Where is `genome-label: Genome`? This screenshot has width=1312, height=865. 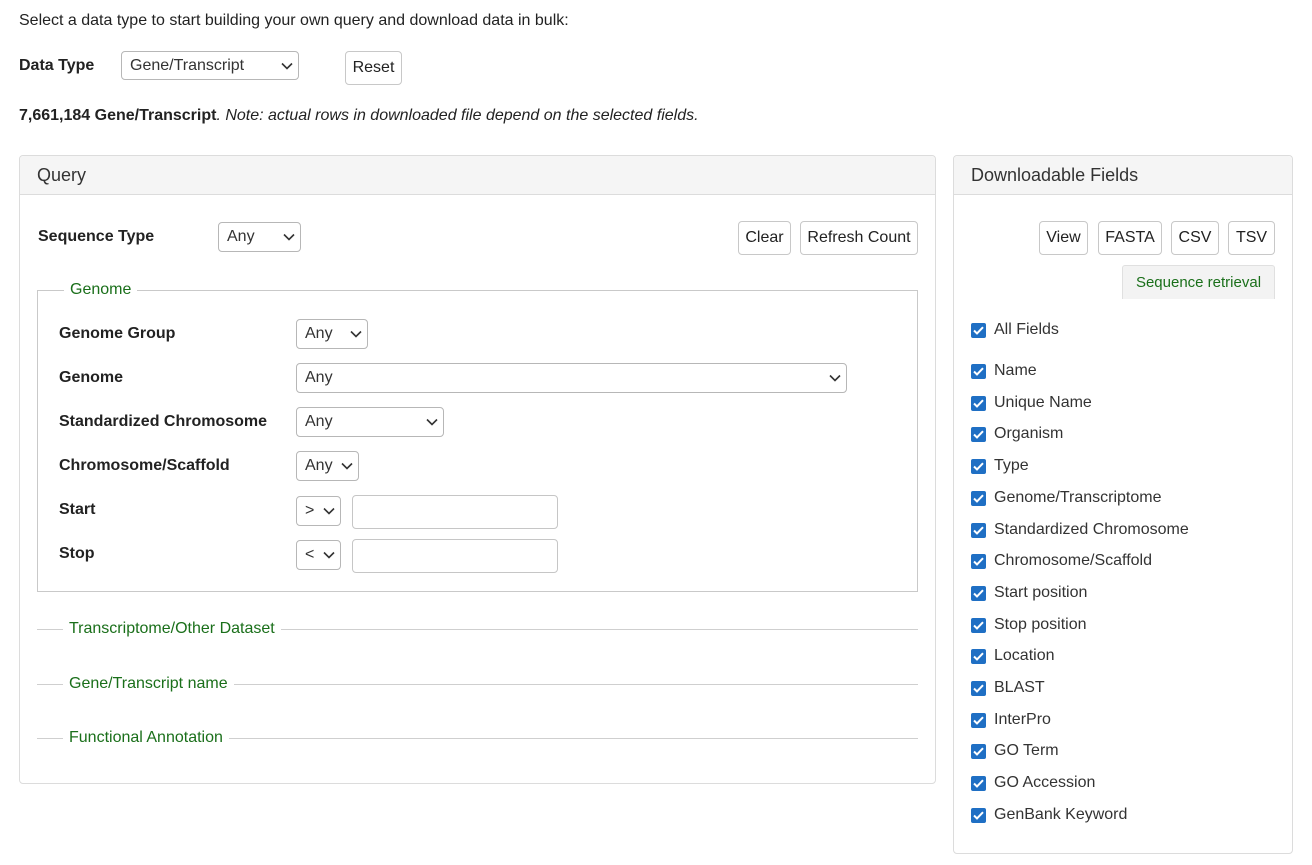
genome-label: Genome is located at coordinates (91, 377).